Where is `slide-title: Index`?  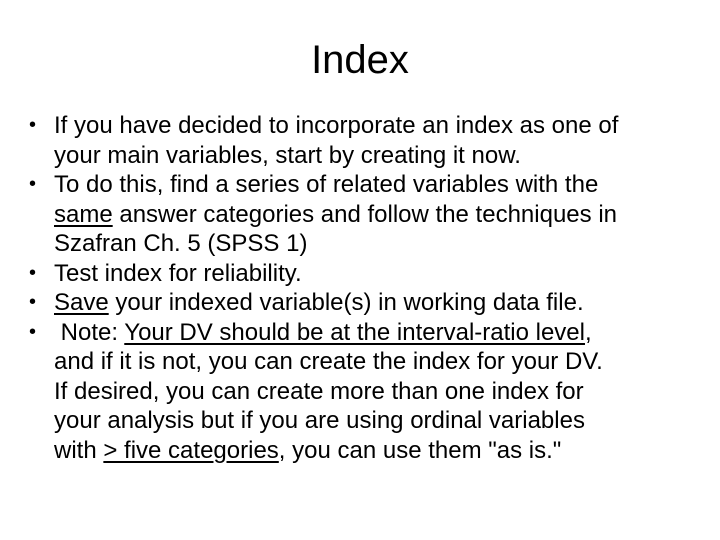 slide-title: Index is located at coordinates (360, 60).